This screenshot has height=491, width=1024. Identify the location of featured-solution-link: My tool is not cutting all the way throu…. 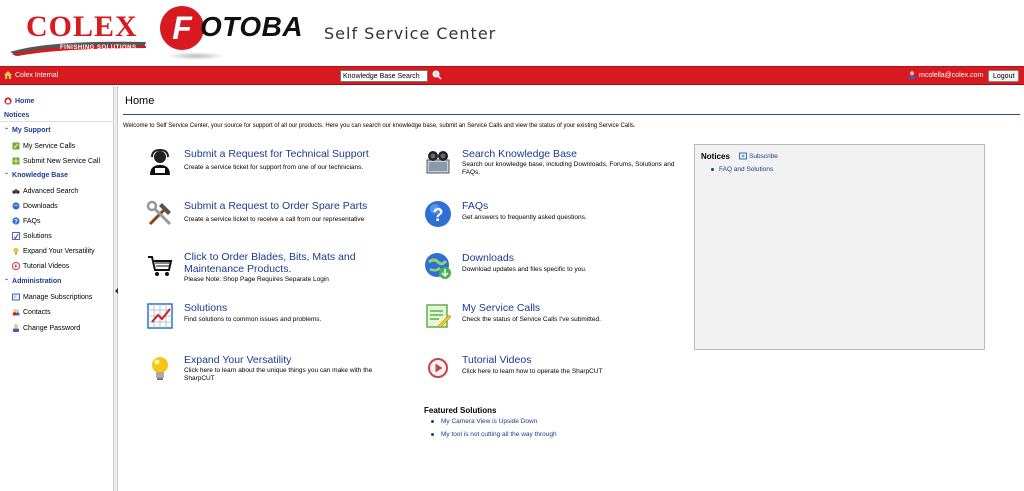
(494, 434).